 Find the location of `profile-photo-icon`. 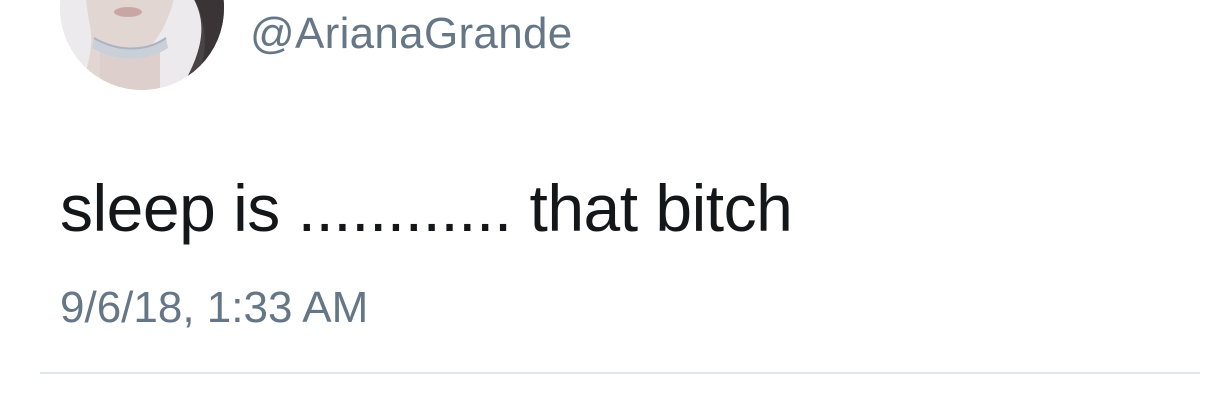

profile-photo-icon is located at coordinates (142, 45).